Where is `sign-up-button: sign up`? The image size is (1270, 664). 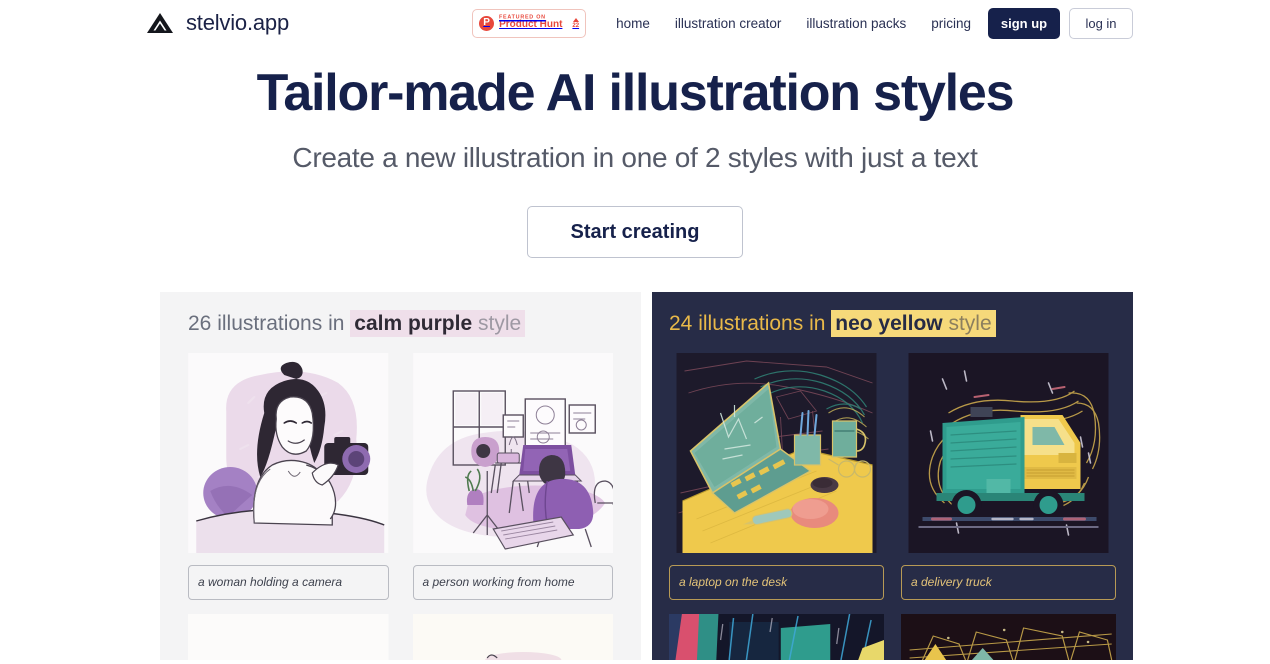 sign-up-button: sign up is located at coordinates (1024, 23).